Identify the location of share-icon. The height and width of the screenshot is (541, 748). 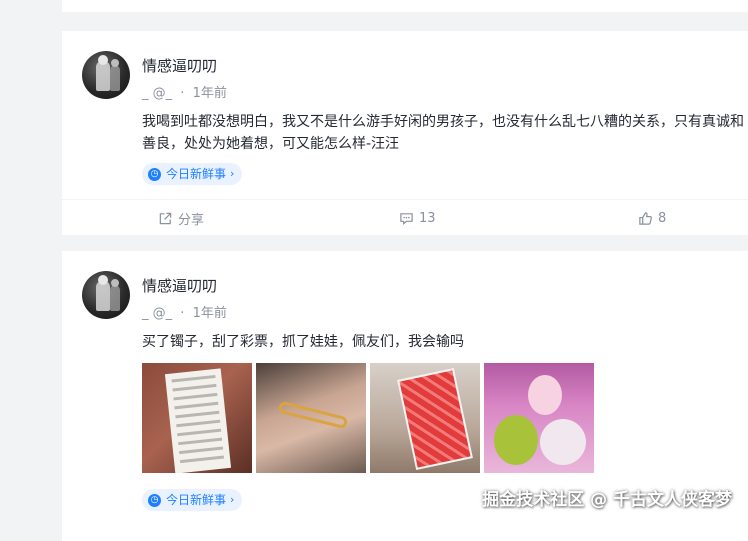
(165, 218).